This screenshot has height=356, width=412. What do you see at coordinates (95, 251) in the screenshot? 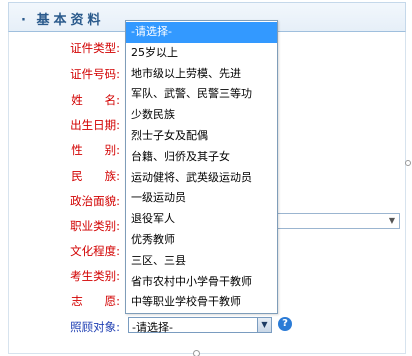
I see `label-education: 文化程度:` at bounding box center [95, 251].